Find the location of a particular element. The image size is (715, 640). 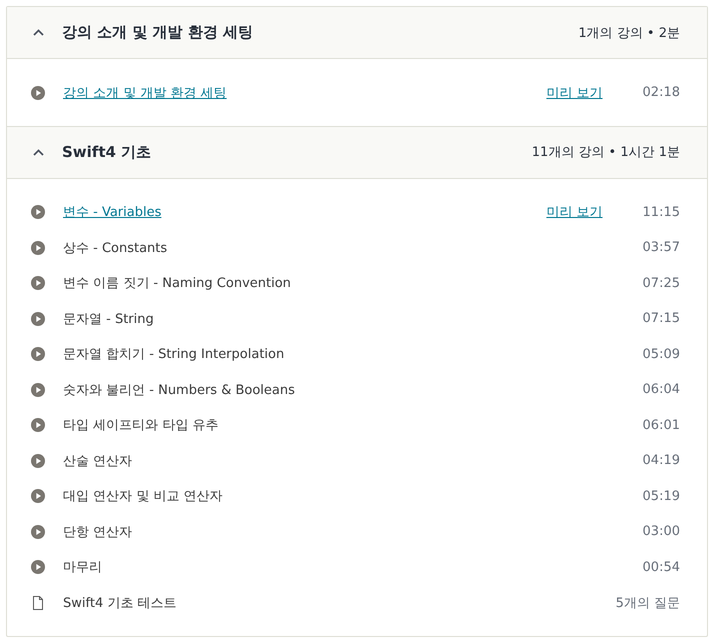

lecture-title: 단항 연산자 is located at coordinates (98, 532).